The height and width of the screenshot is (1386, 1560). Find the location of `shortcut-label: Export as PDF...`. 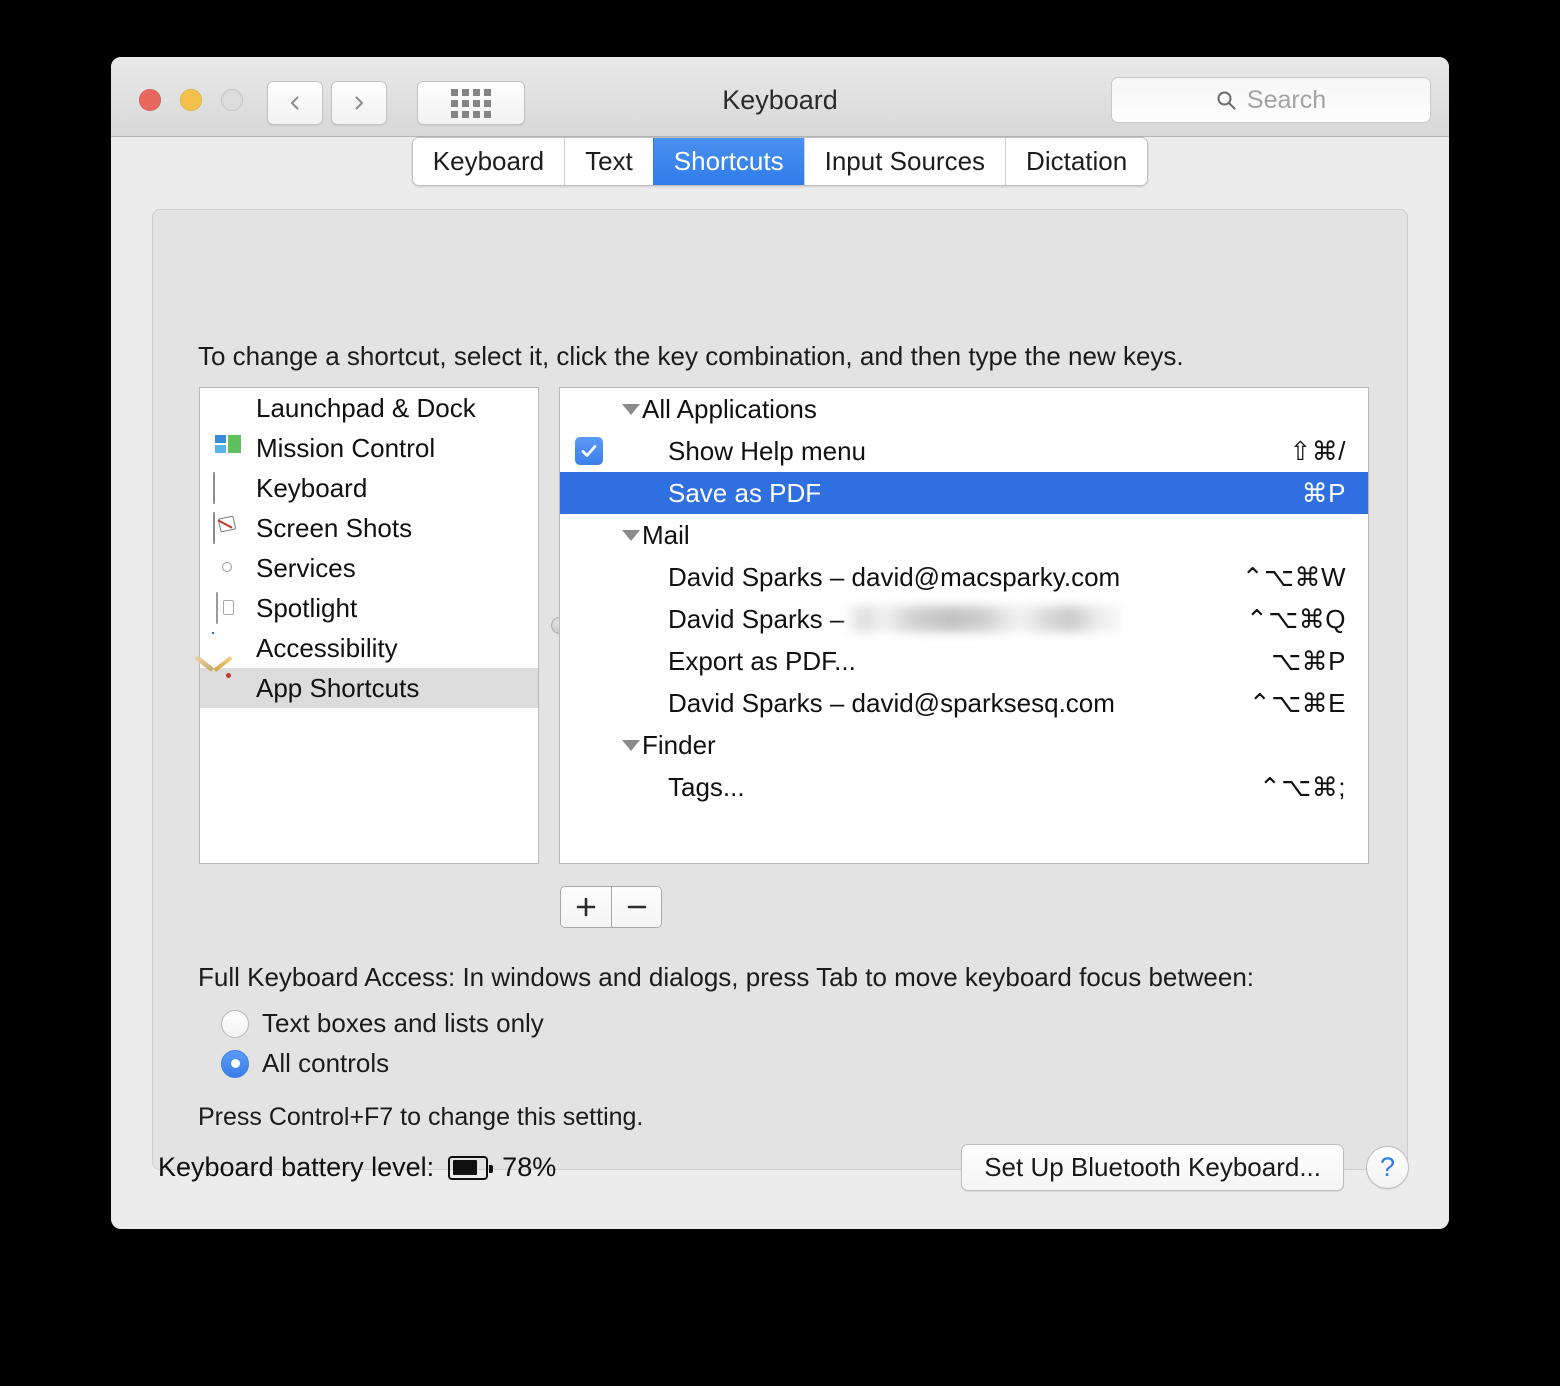

shortcut-label: Export as PDF... is located at coordinates (762, 660).